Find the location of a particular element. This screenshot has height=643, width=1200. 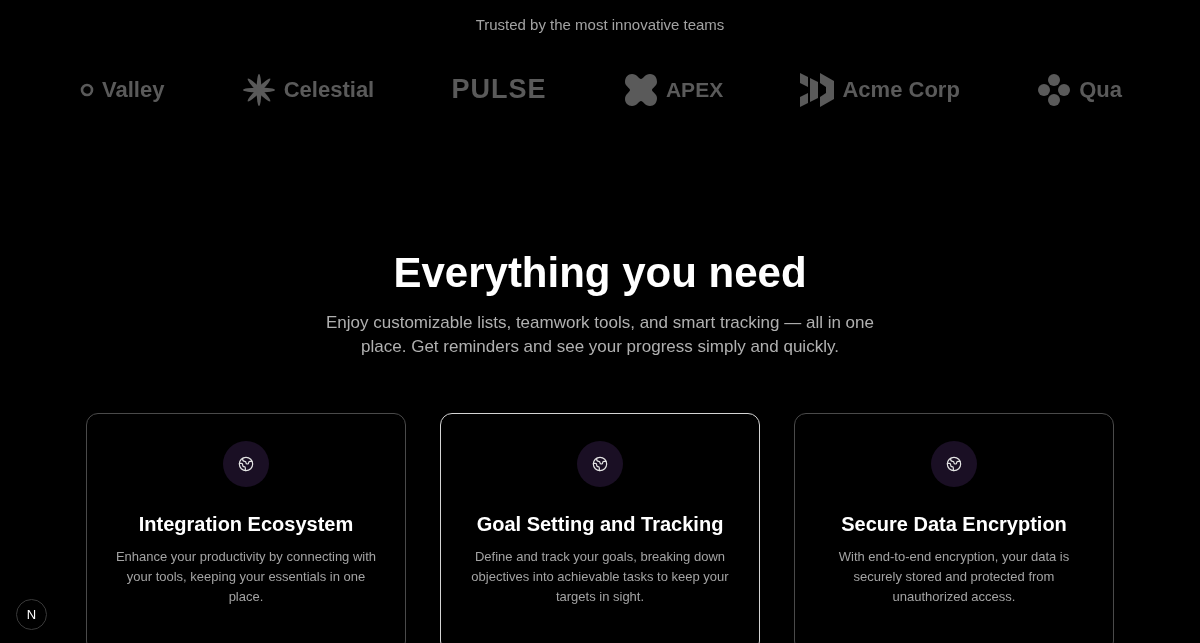

section-title: Everything you need is located at coordinates (600, 272).